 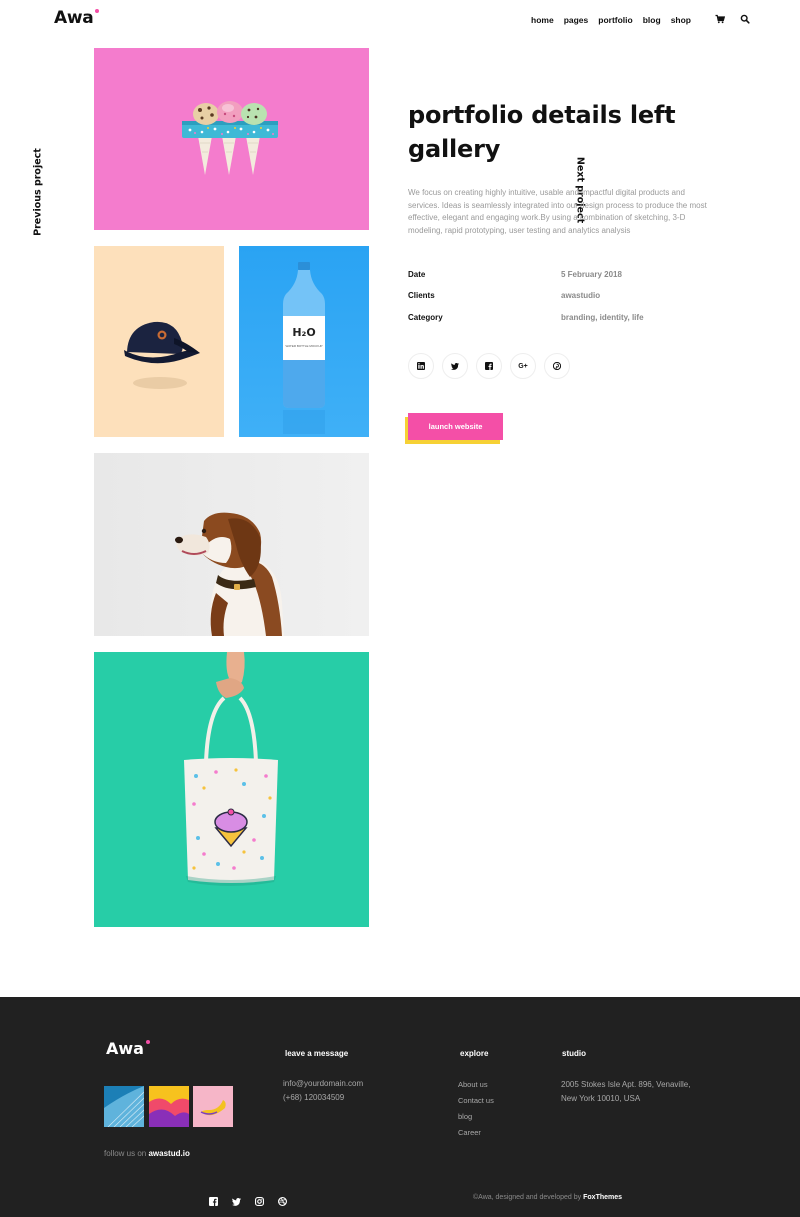 I want to click on nav-shop: shop, so click(x=681, y=20).